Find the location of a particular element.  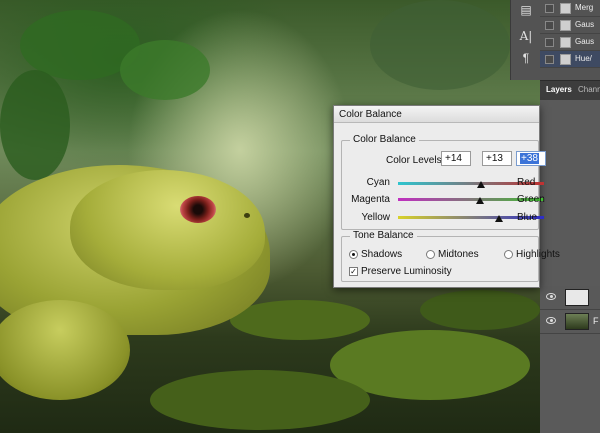

group-legend: Tone Balance is located at coordinates (383, 235).